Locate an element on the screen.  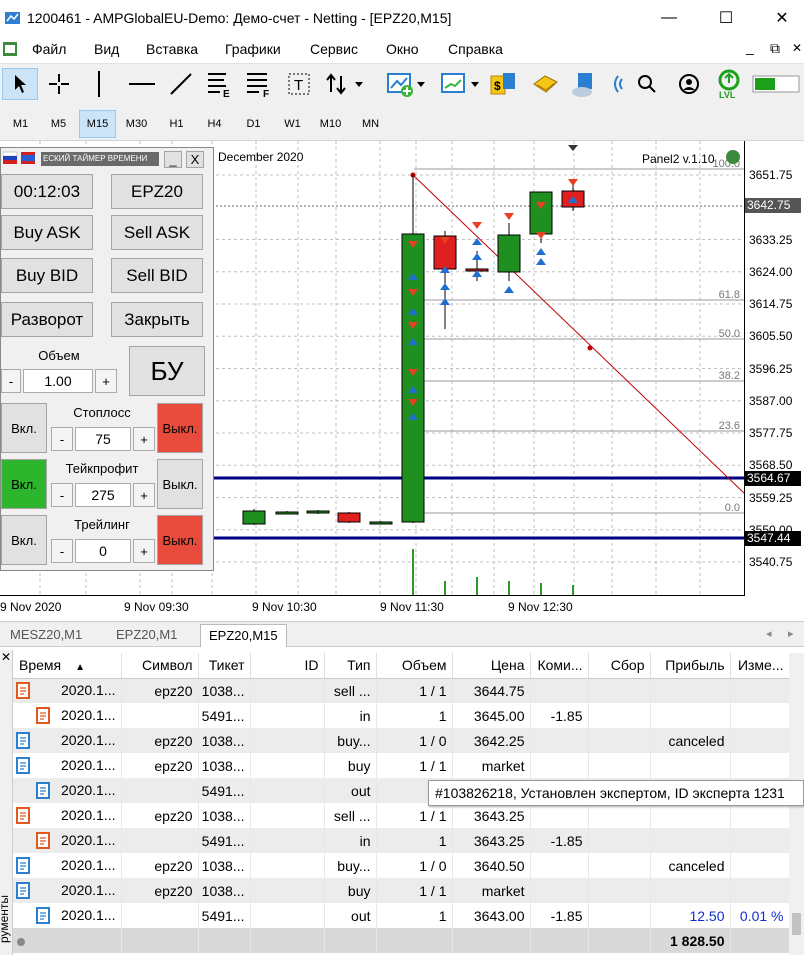
trailing-plus-button: + is located at coordinates (144, 551).